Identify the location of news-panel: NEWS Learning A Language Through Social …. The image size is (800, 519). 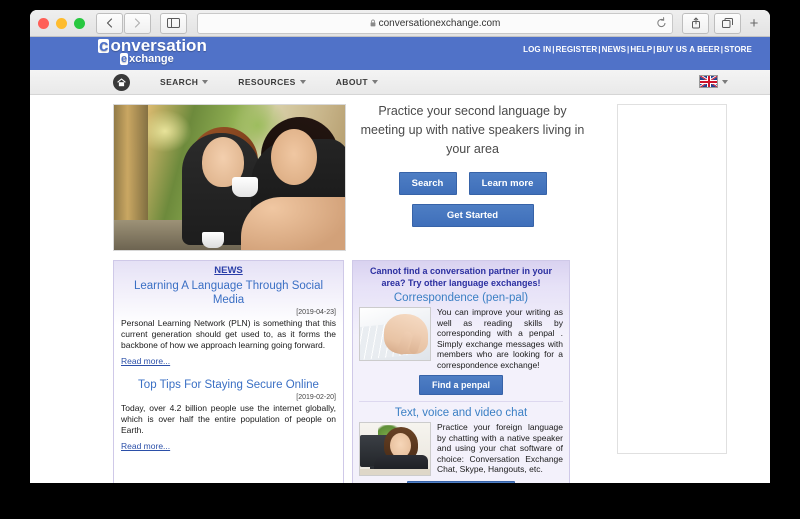
(228, 371).